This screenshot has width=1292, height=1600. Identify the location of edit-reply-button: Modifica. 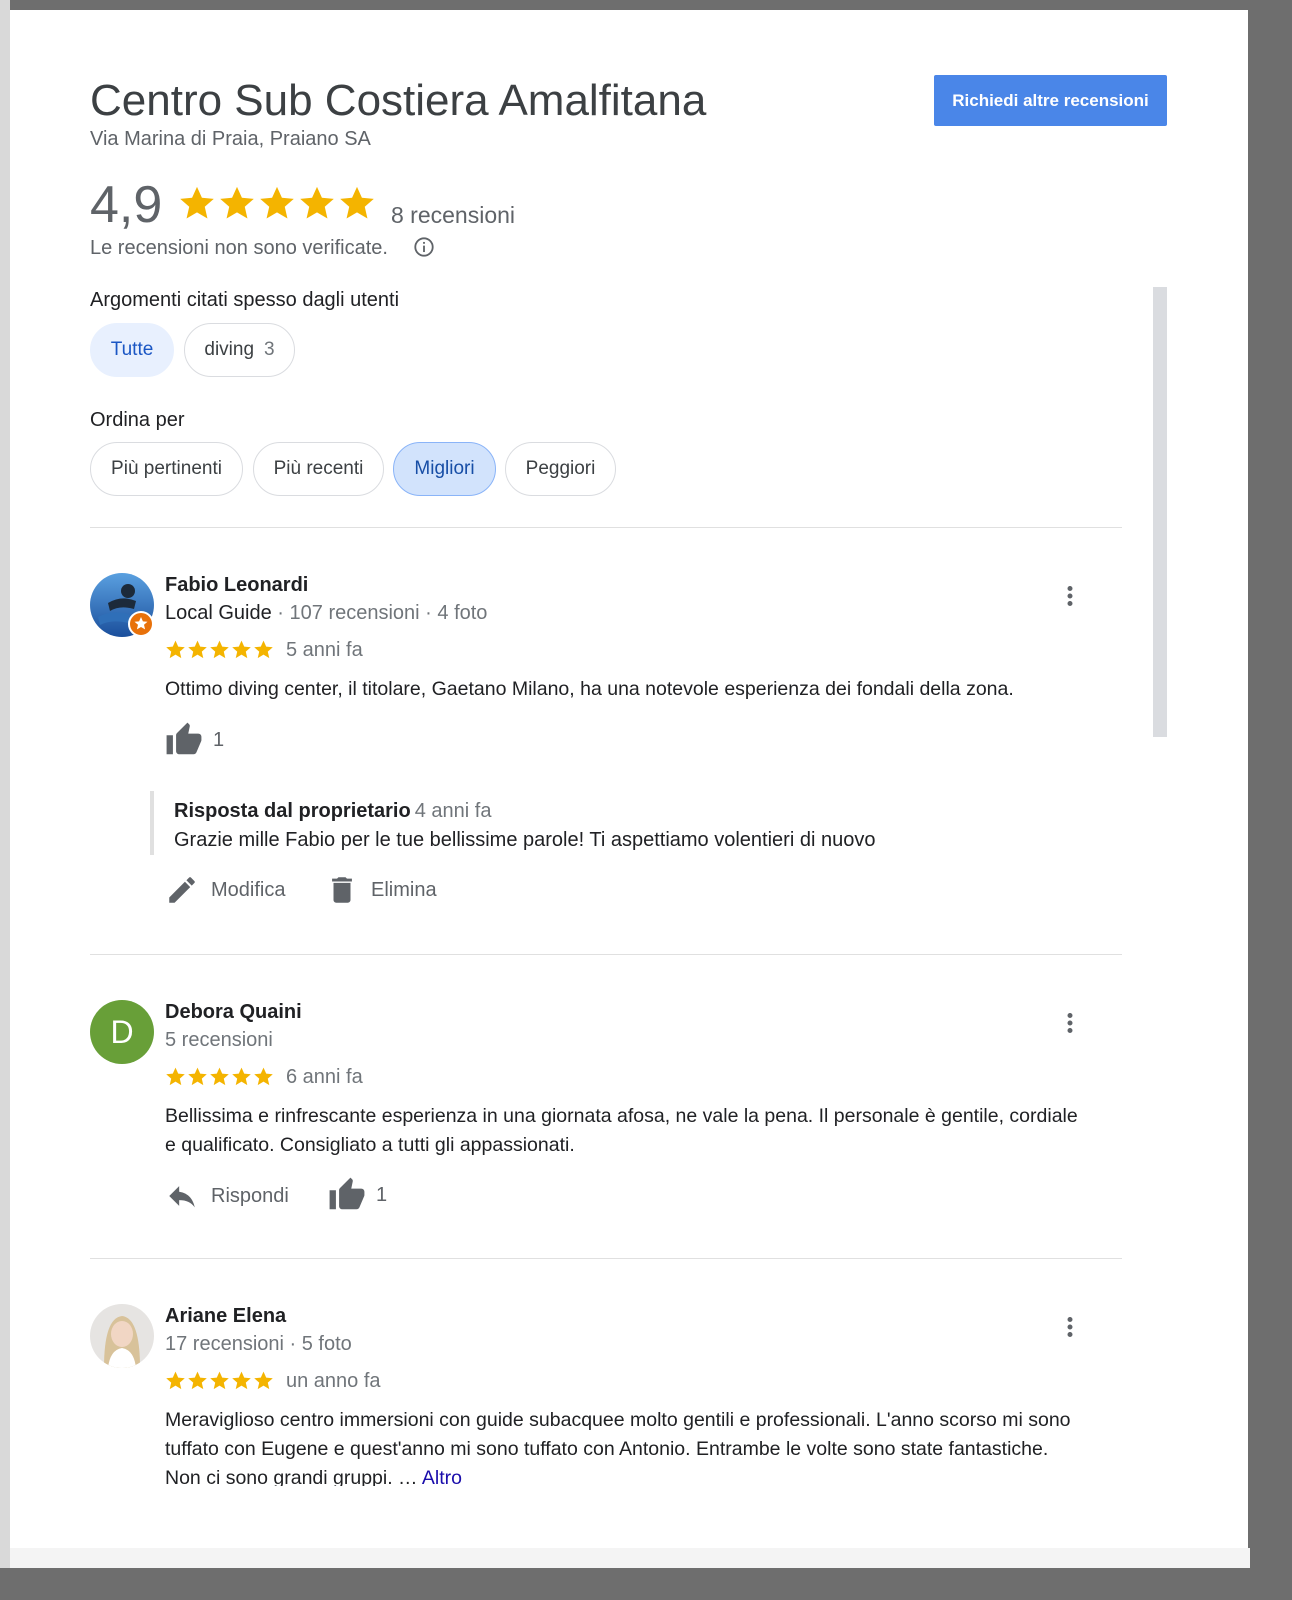
(225, 890).